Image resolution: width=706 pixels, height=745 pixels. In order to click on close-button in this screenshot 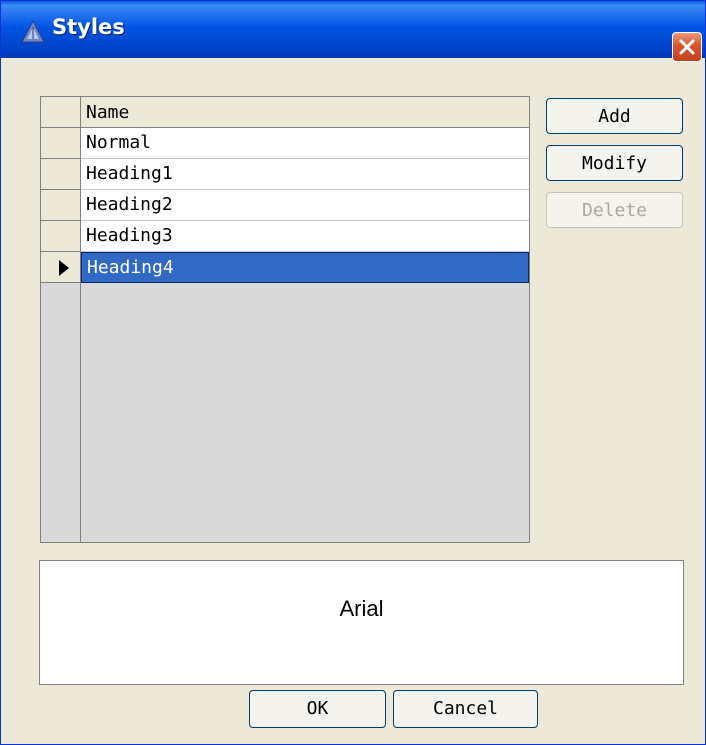, I will do `click(687, 47)`.